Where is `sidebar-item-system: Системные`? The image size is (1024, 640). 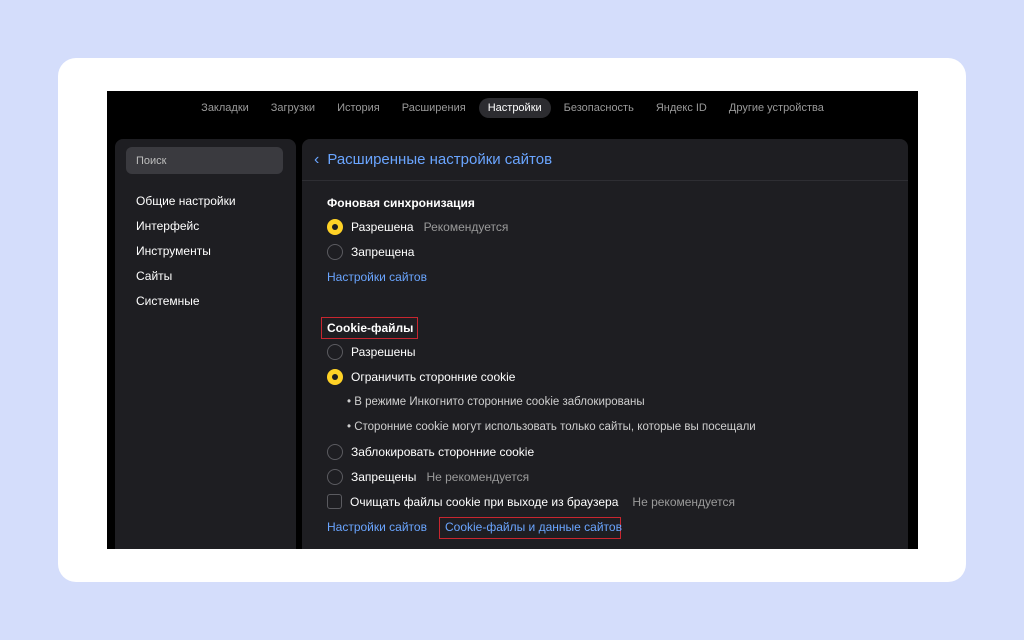
sidebar-item-system: Системные is located at coordinates (168, 301).